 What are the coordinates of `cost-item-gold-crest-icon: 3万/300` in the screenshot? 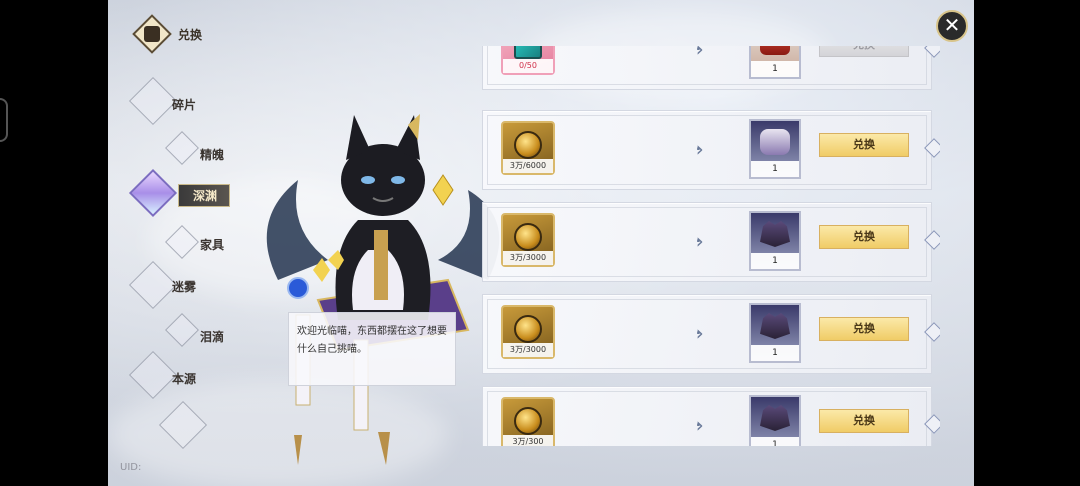 It's located at (528, 421).